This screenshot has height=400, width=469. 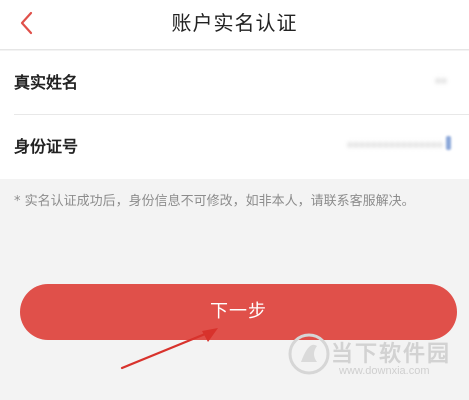 What do you see at coordinates (214, 201) in the screenshot?
I see `verification-notice: * 实名认证成功后，身份信息不可修改，如非本人，请联系客服解决。` at bounding box center [214, 201].